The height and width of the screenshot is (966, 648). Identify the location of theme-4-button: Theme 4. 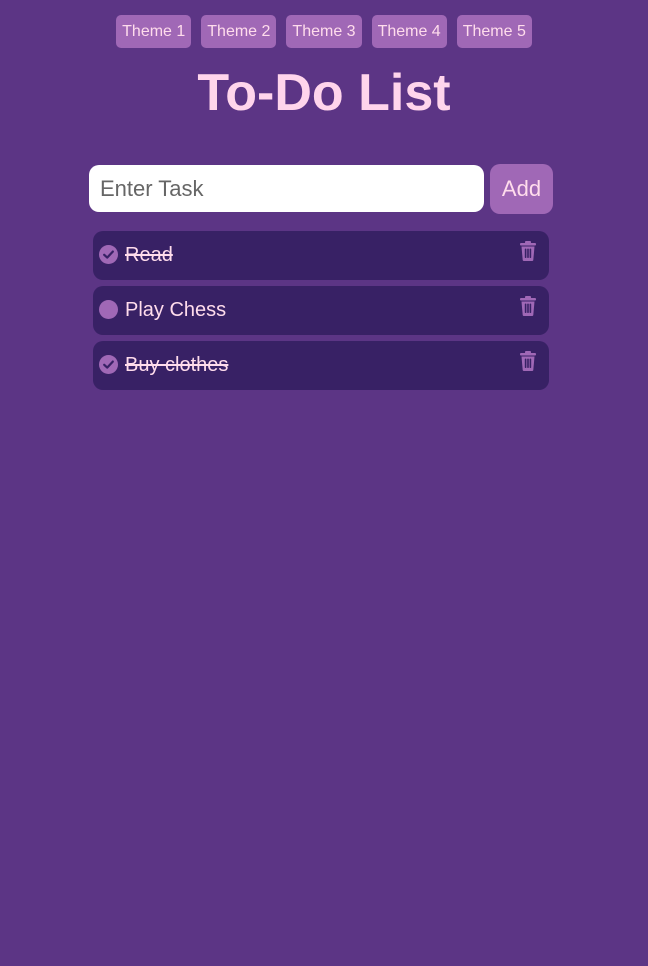
(409, 31).